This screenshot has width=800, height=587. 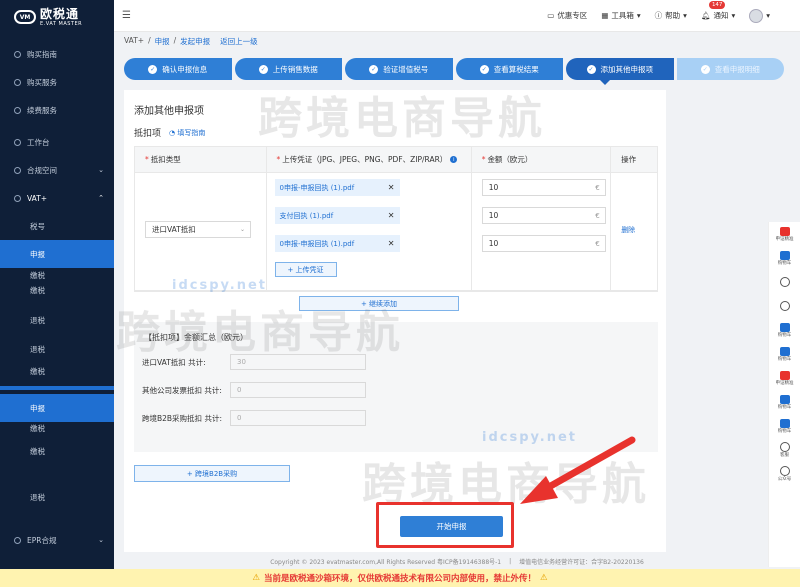 What do you see at coordinates (509, 69) in the screenshot?
I see `step-tax-result: ✓ 查看算税结果` at bounding box center [509, 69].